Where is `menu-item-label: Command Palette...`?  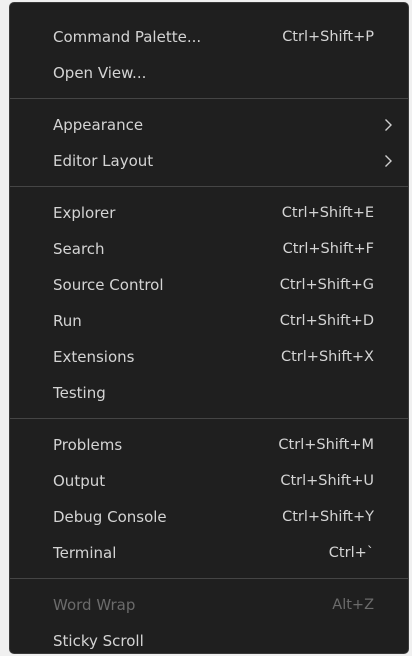
menu-item-label: Command Palette... is located at coordinates (127, 37).